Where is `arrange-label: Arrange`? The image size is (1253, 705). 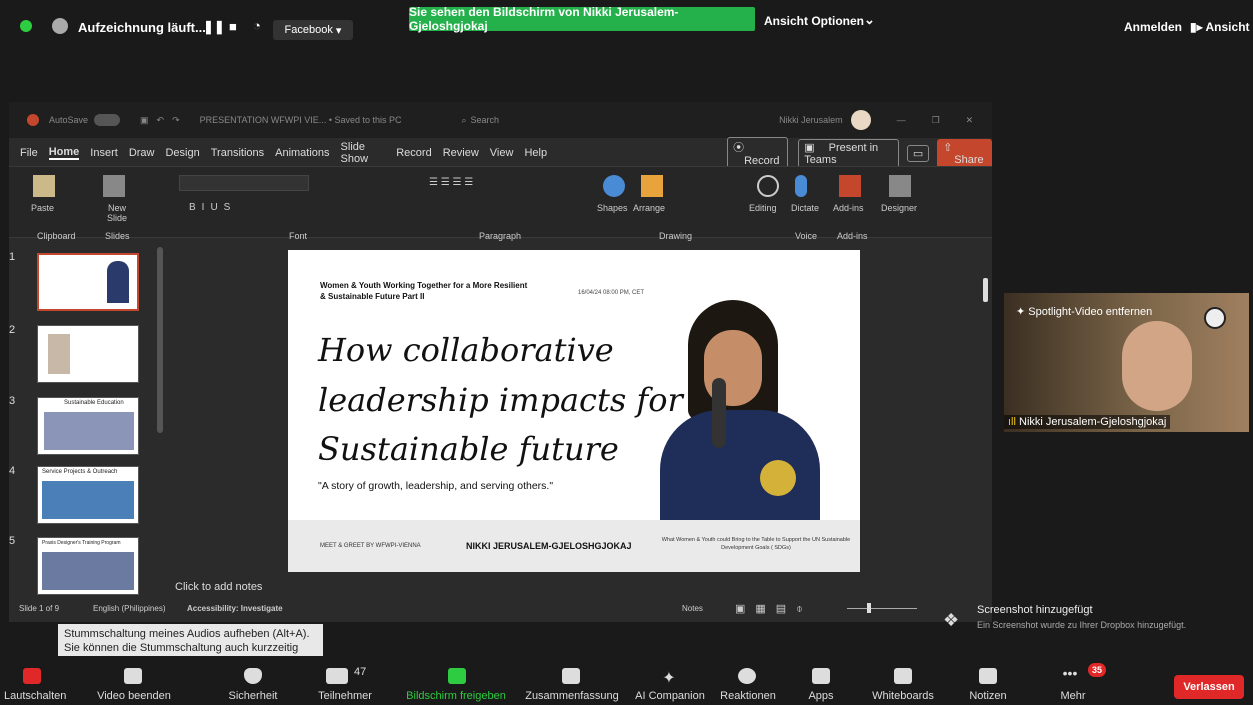
arrange-label: Arrange is located at coordinates (649, 208).